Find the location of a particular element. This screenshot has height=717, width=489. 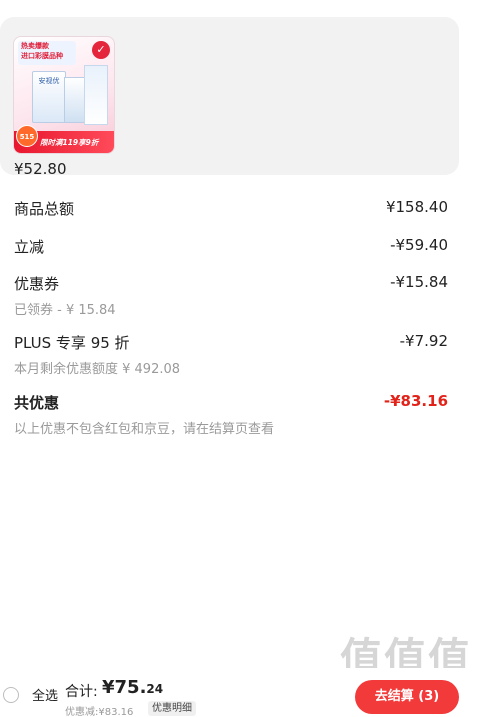

sum-label: 合计: is located at coordinates (81, 692).